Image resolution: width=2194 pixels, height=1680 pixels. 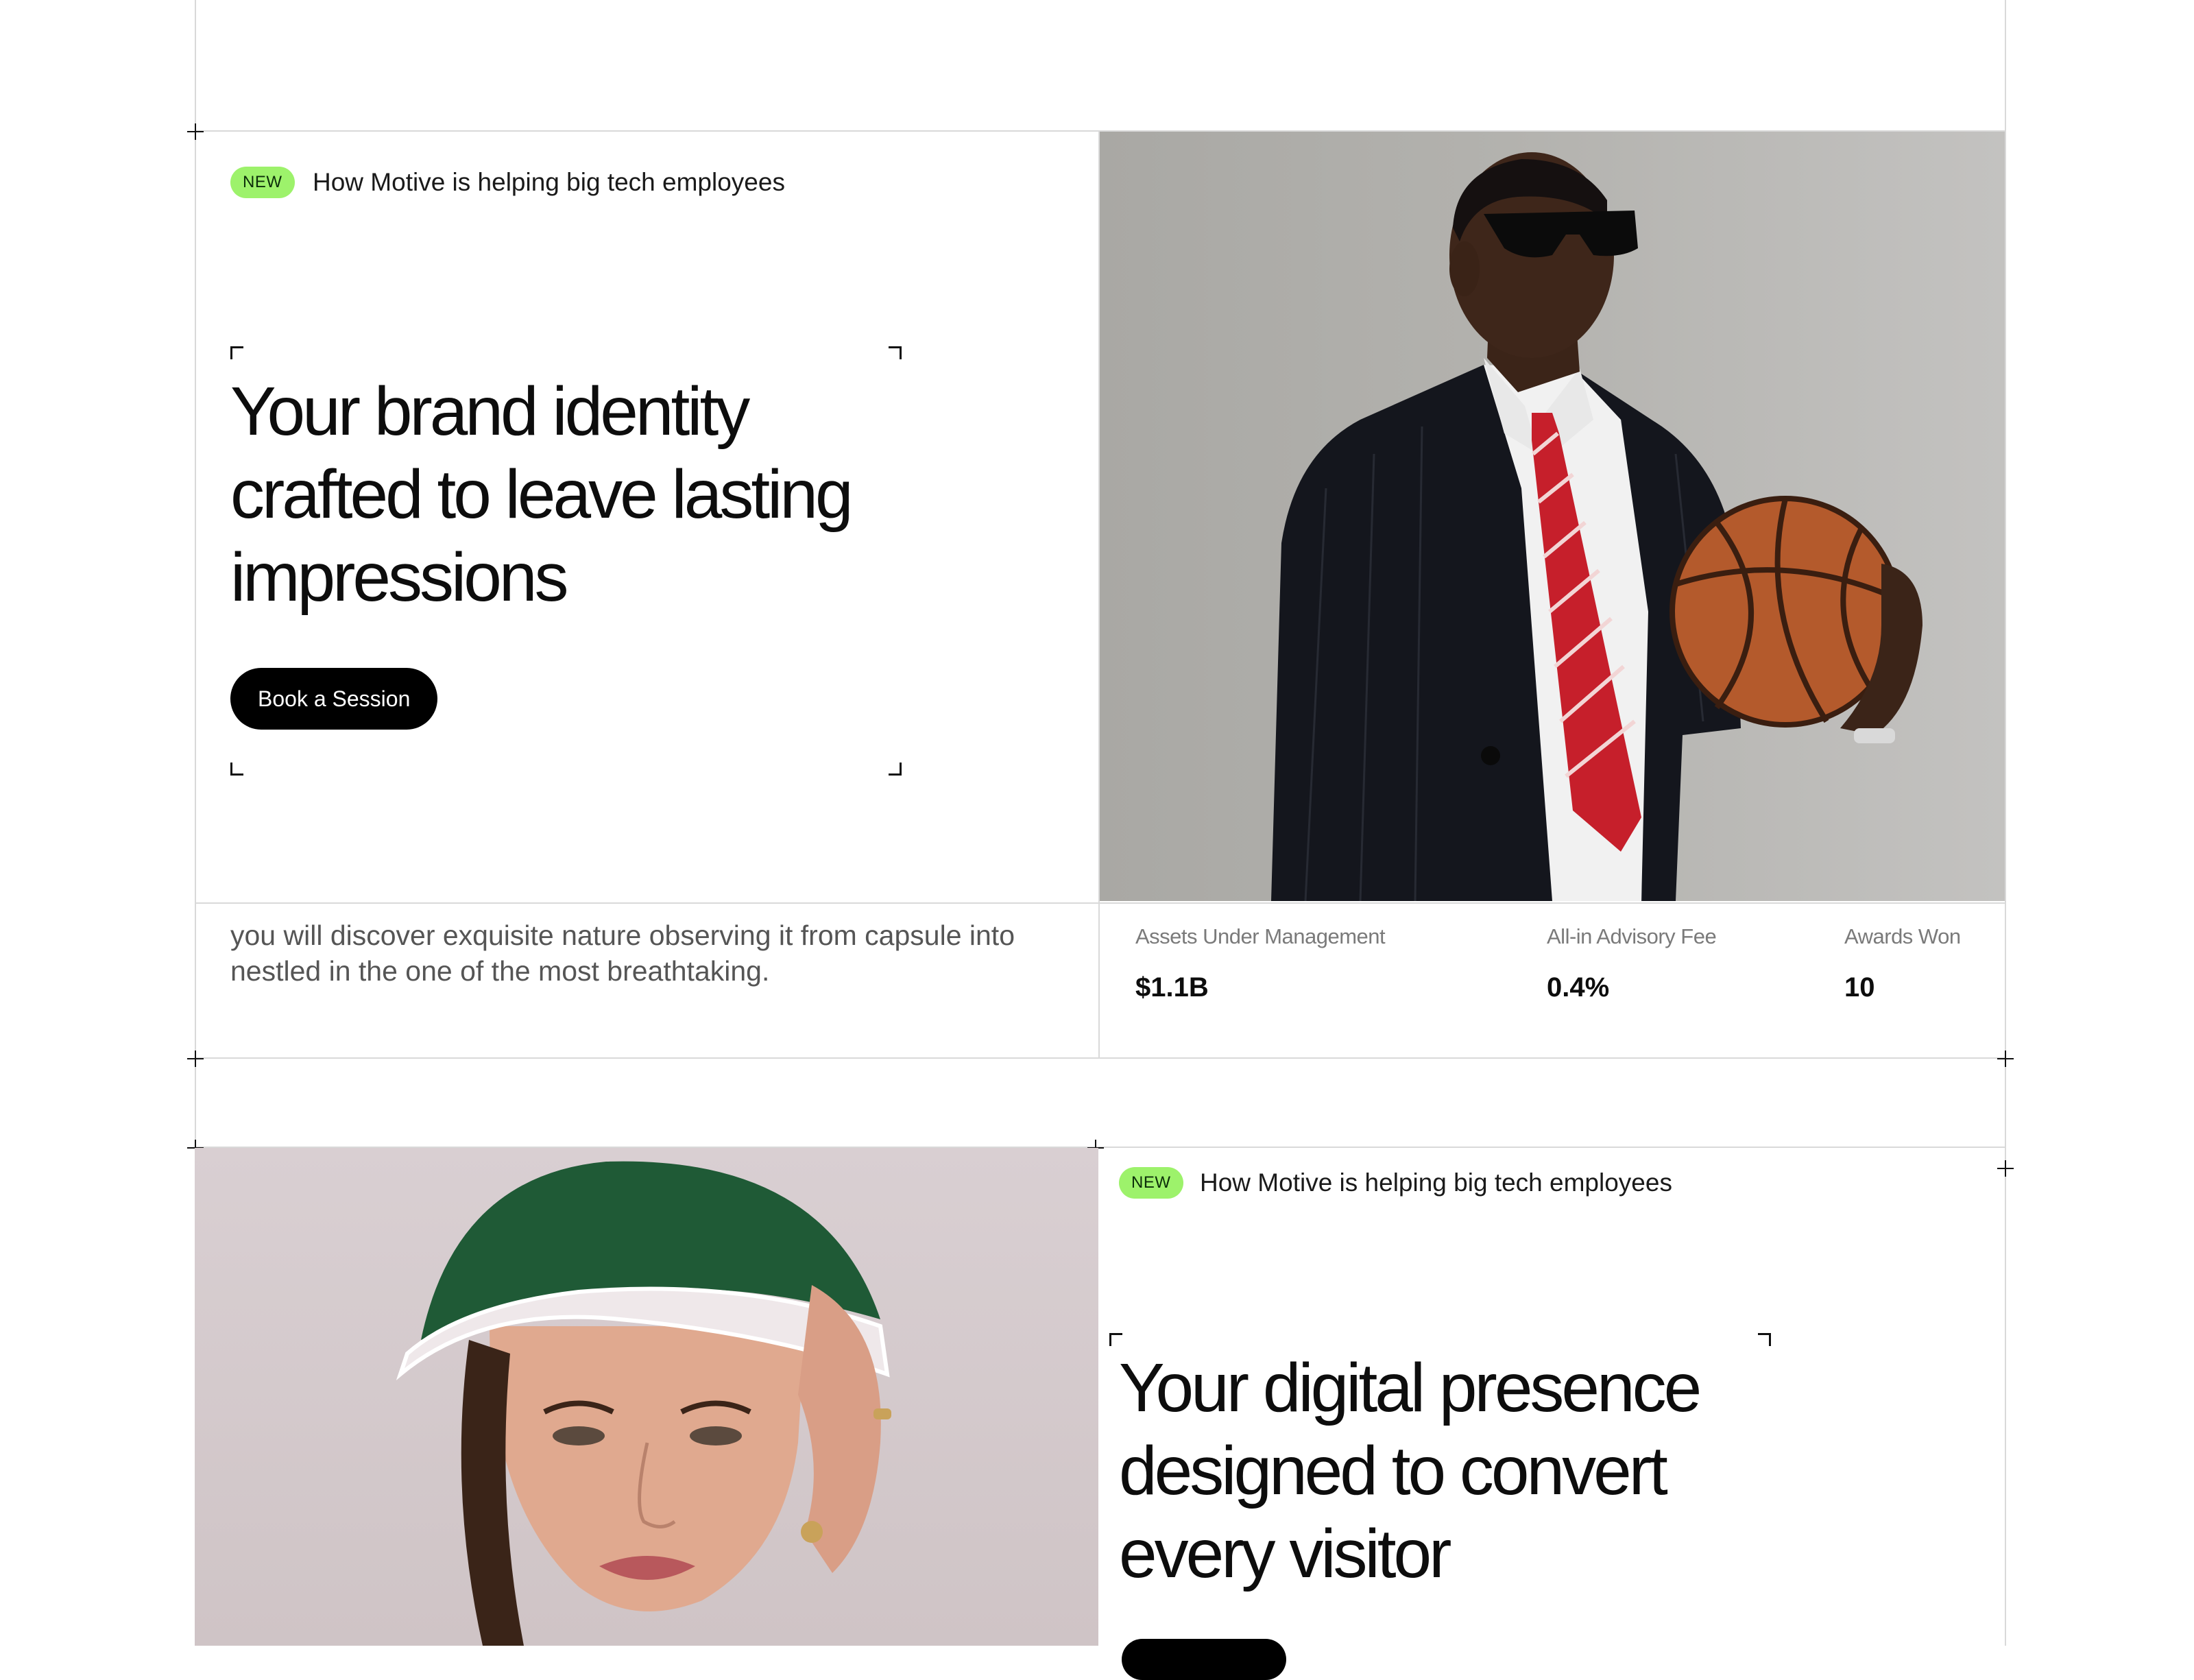 What do you see at coordinates (549, 182) in the screenshot?
I see `hero-tagline-link: How Motive is helping big tech employees` at bounding box center [549, 182].